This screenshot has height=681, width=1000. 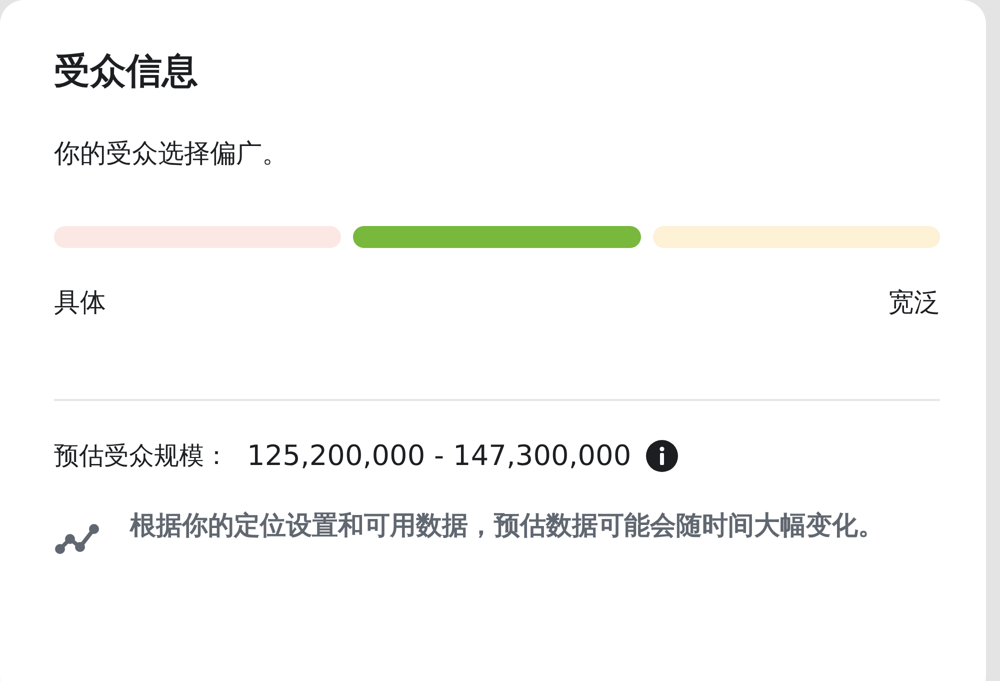 I want to click on meter-max-label: 宽泛, so click(x=914, y=303).